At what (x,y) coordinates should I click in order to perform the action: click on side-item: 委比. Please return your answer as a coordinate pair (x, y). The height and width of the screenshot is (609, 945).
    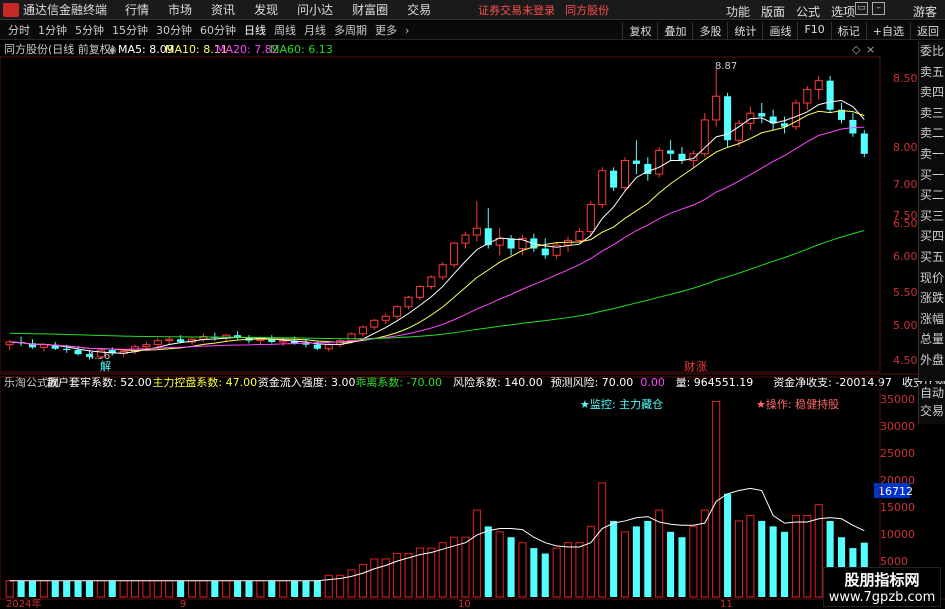
    Looking at the image, I should click on (932, 51).